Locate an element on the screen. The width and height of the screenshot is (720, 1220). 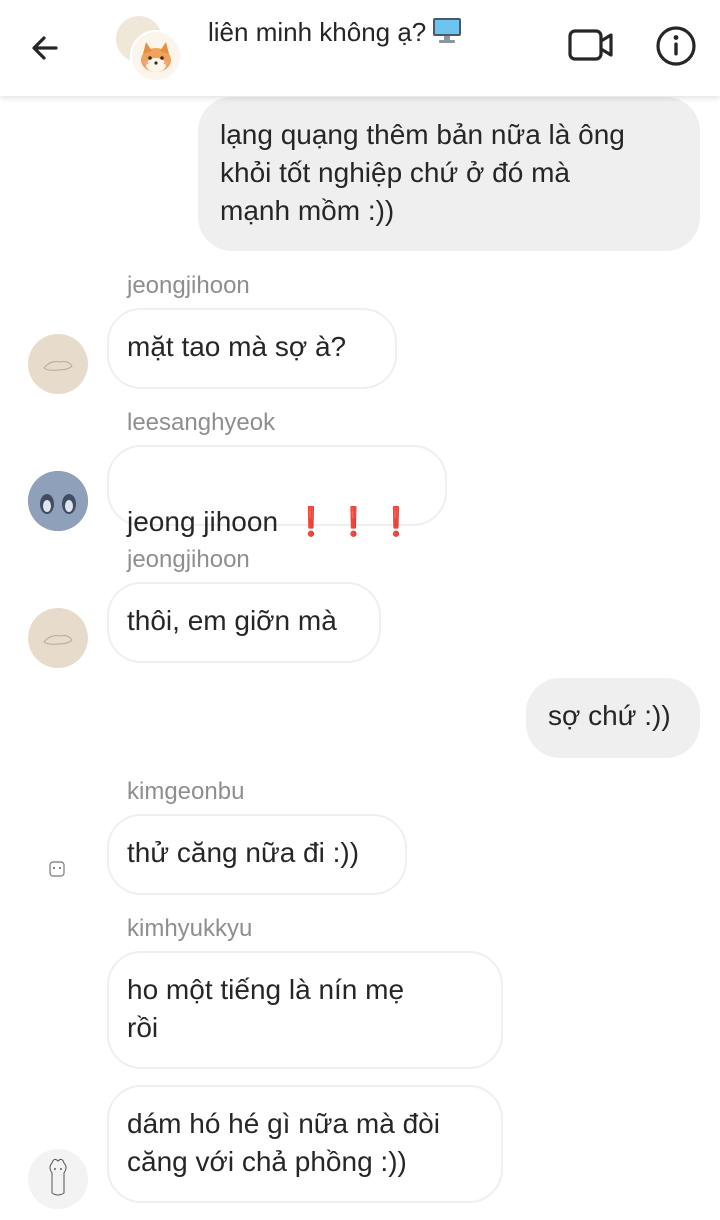
penguins-icon is located at coordinates (58, 501).